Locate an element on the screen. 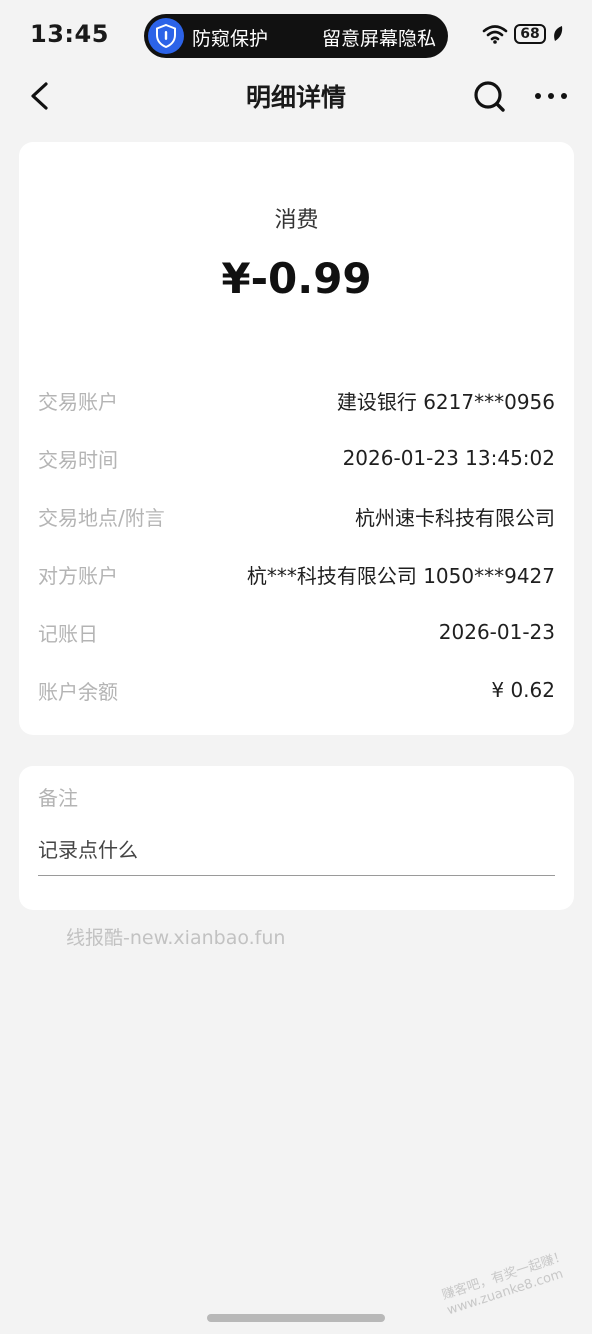  row-value: 2026-01-23 13:45:02 is located at coordinates (448, 458).